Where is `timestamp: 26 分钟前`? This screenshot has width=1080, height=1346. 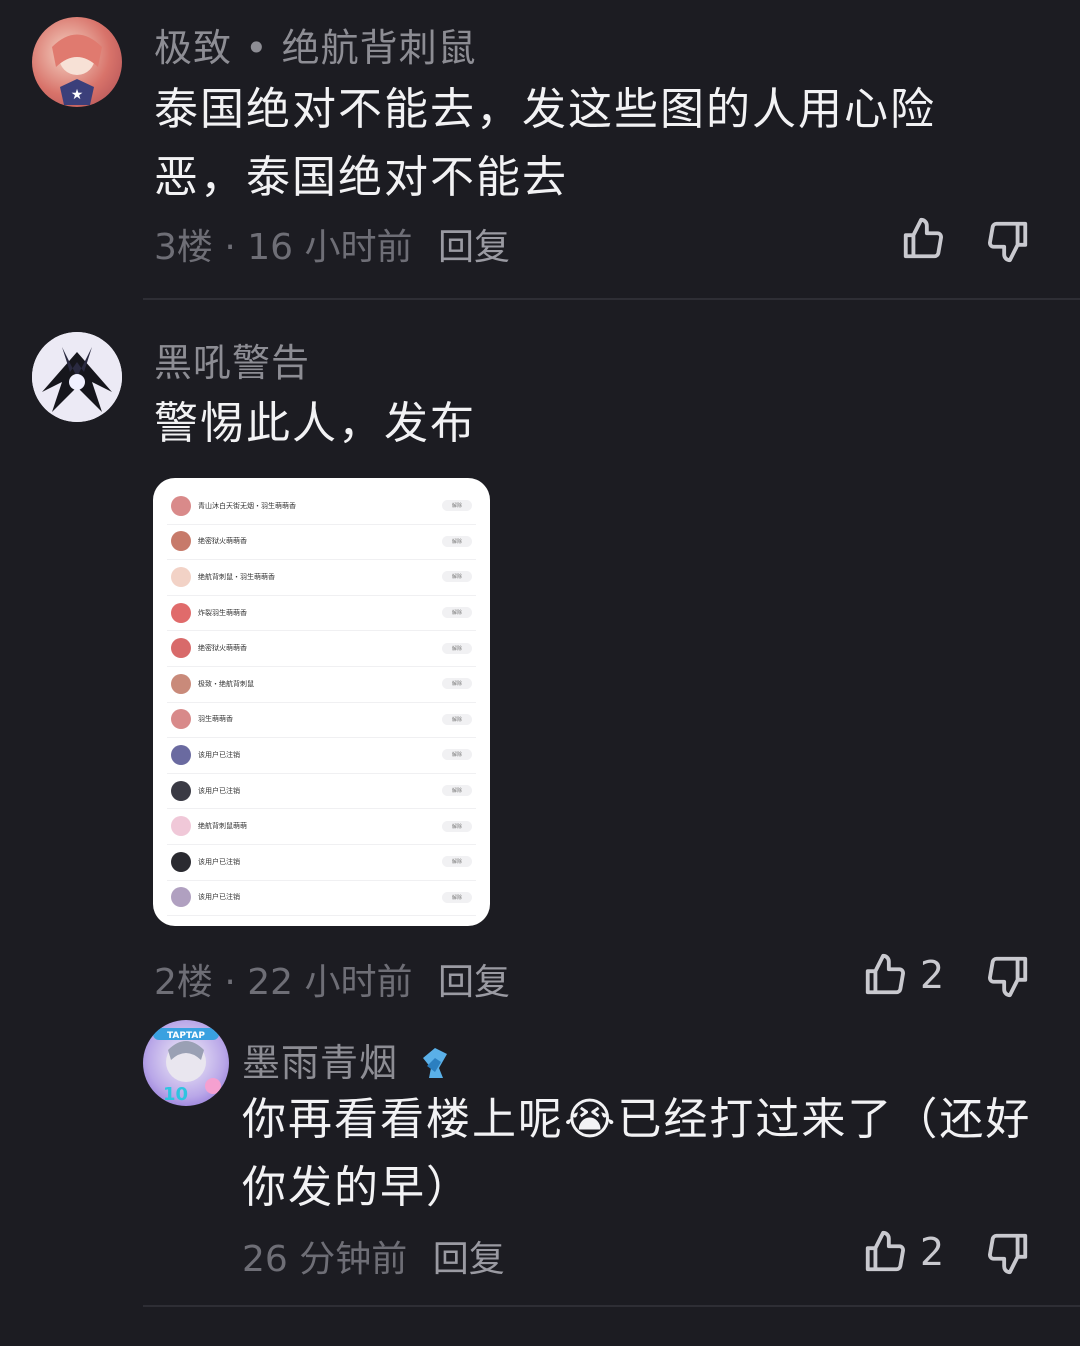 timestamp: 26 分钟前 is located at coordinates (325, 1259).